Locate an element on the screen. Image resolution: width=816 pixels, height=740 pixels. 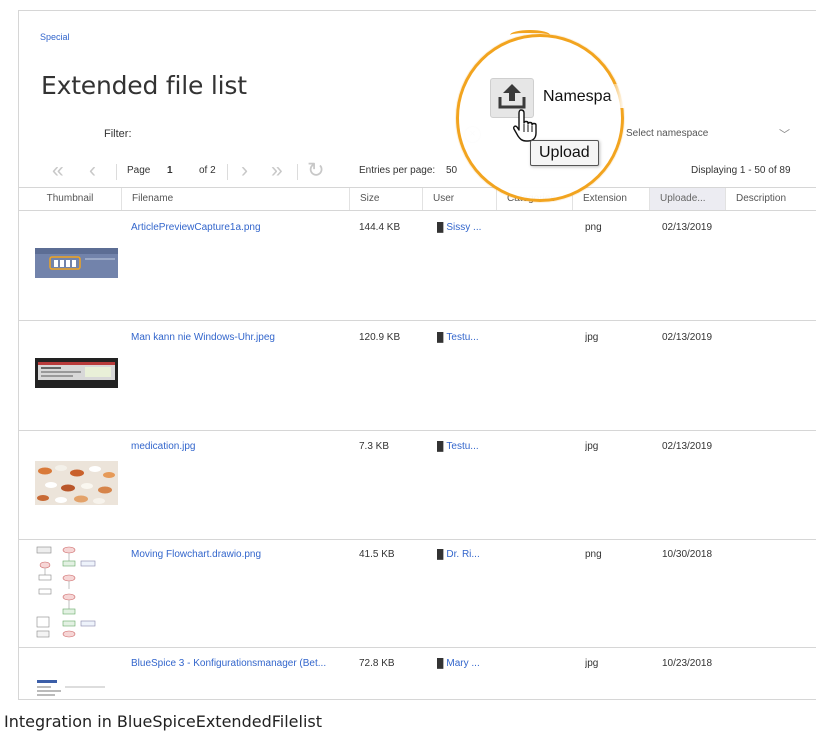
upload-date: 10/23/2018 is located at coordinates (687, 663).